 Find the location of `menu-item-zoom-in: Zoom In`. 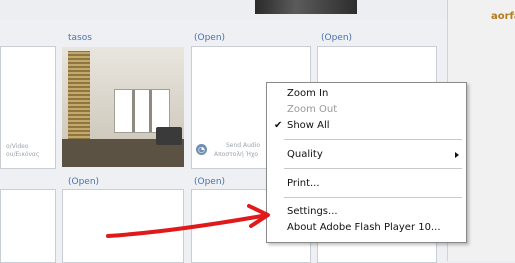

menu-item-zoom-in: Zoom In is located at coordinates (366, 94).